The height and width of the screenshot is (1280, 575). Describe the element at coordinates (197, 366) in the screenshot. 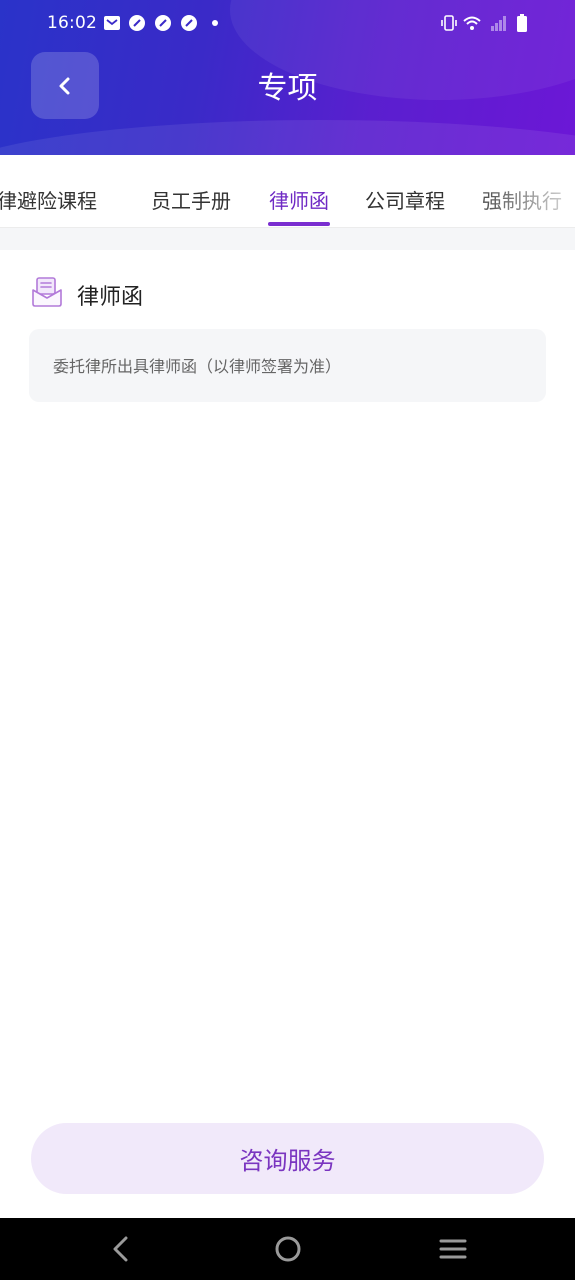

I see `description-text: 委托律所出具律师函（以律师签署为准）` at that location.